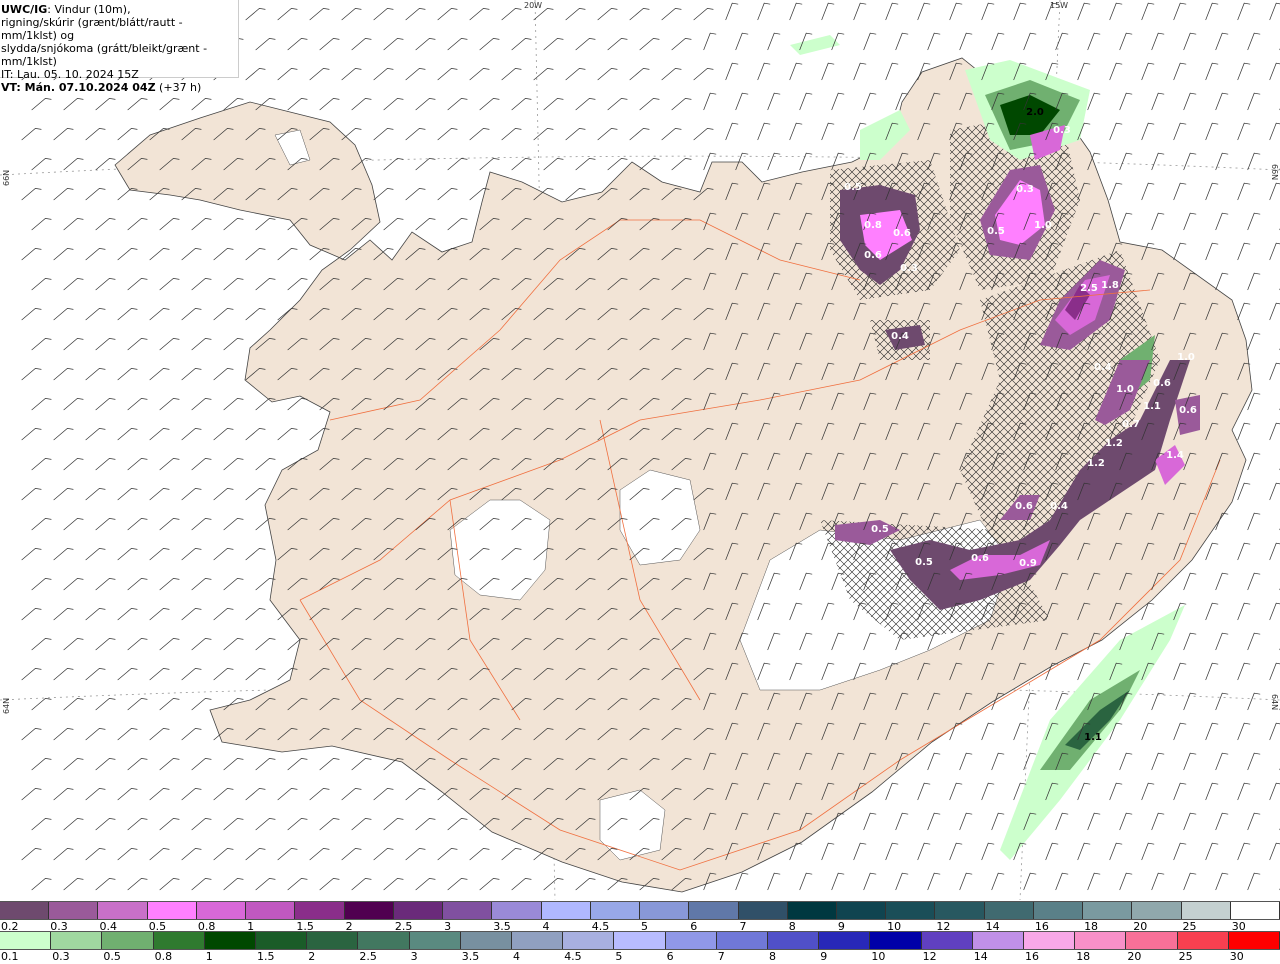 This screenshot has height=964, width=1280. I want to click on rain-legend-label: 2.5, so click(368, 956).